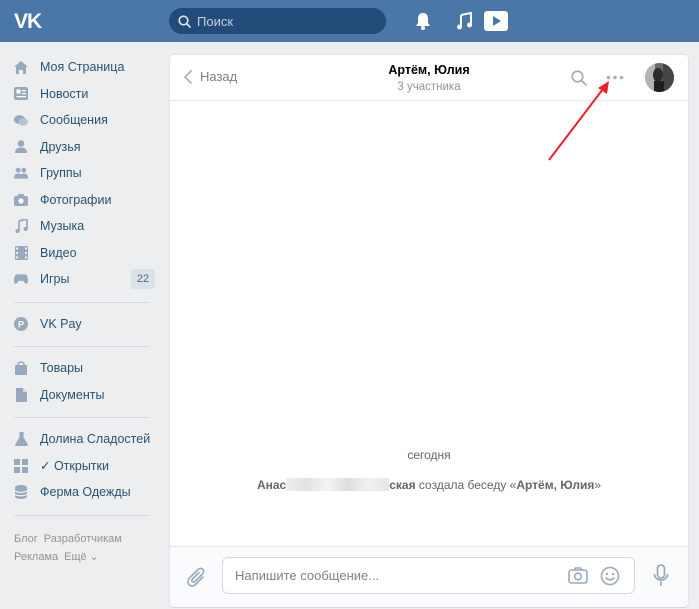  I want to click on creator-name-start: Анас, so click(271, 485).